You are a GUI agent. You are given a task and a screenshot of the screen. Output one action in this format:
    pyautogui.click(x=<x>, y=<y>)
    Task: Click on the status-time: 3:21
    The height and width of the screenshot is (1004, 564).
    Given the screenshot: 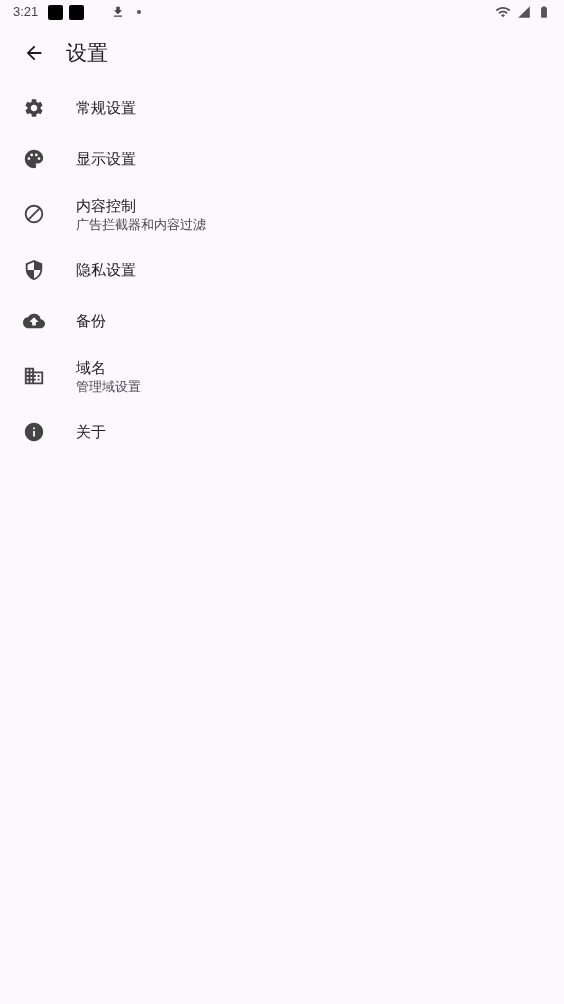 What is the action you would take?
    pyautogui.click(x=26, y=12)
    